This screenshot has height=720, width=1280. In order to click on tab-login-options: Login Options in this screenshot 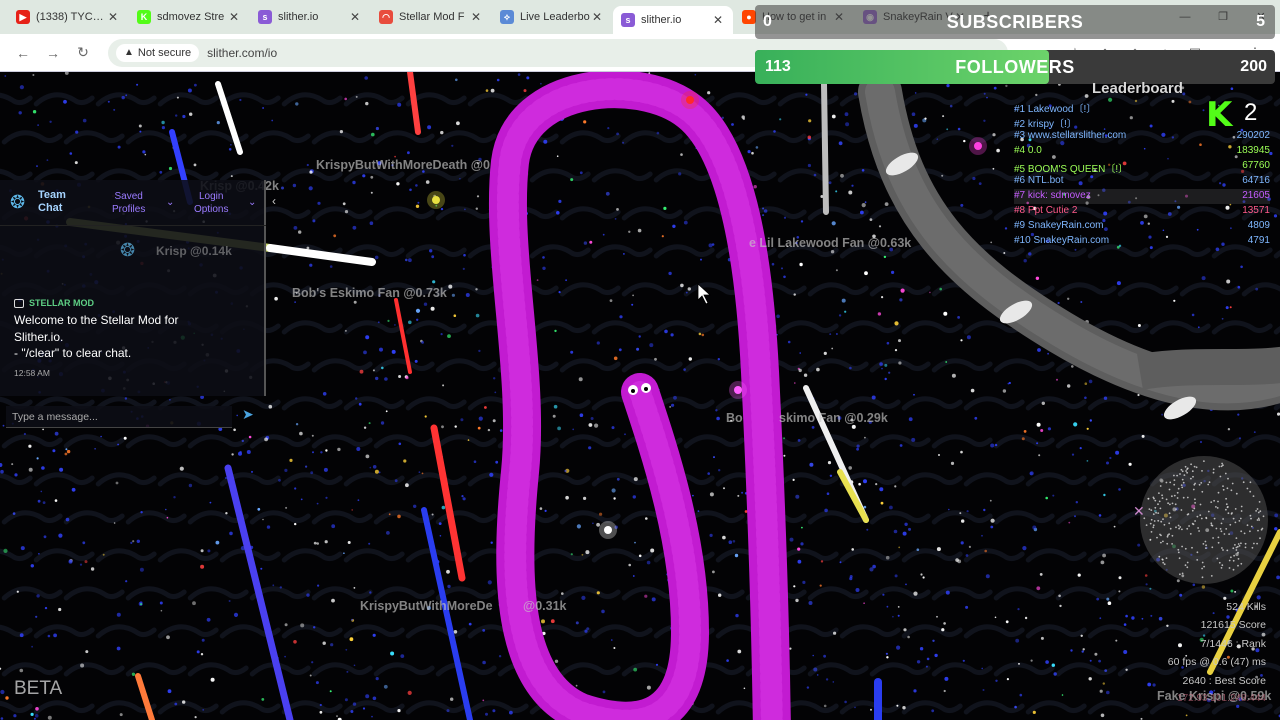, I will do `click(211, 203)`.